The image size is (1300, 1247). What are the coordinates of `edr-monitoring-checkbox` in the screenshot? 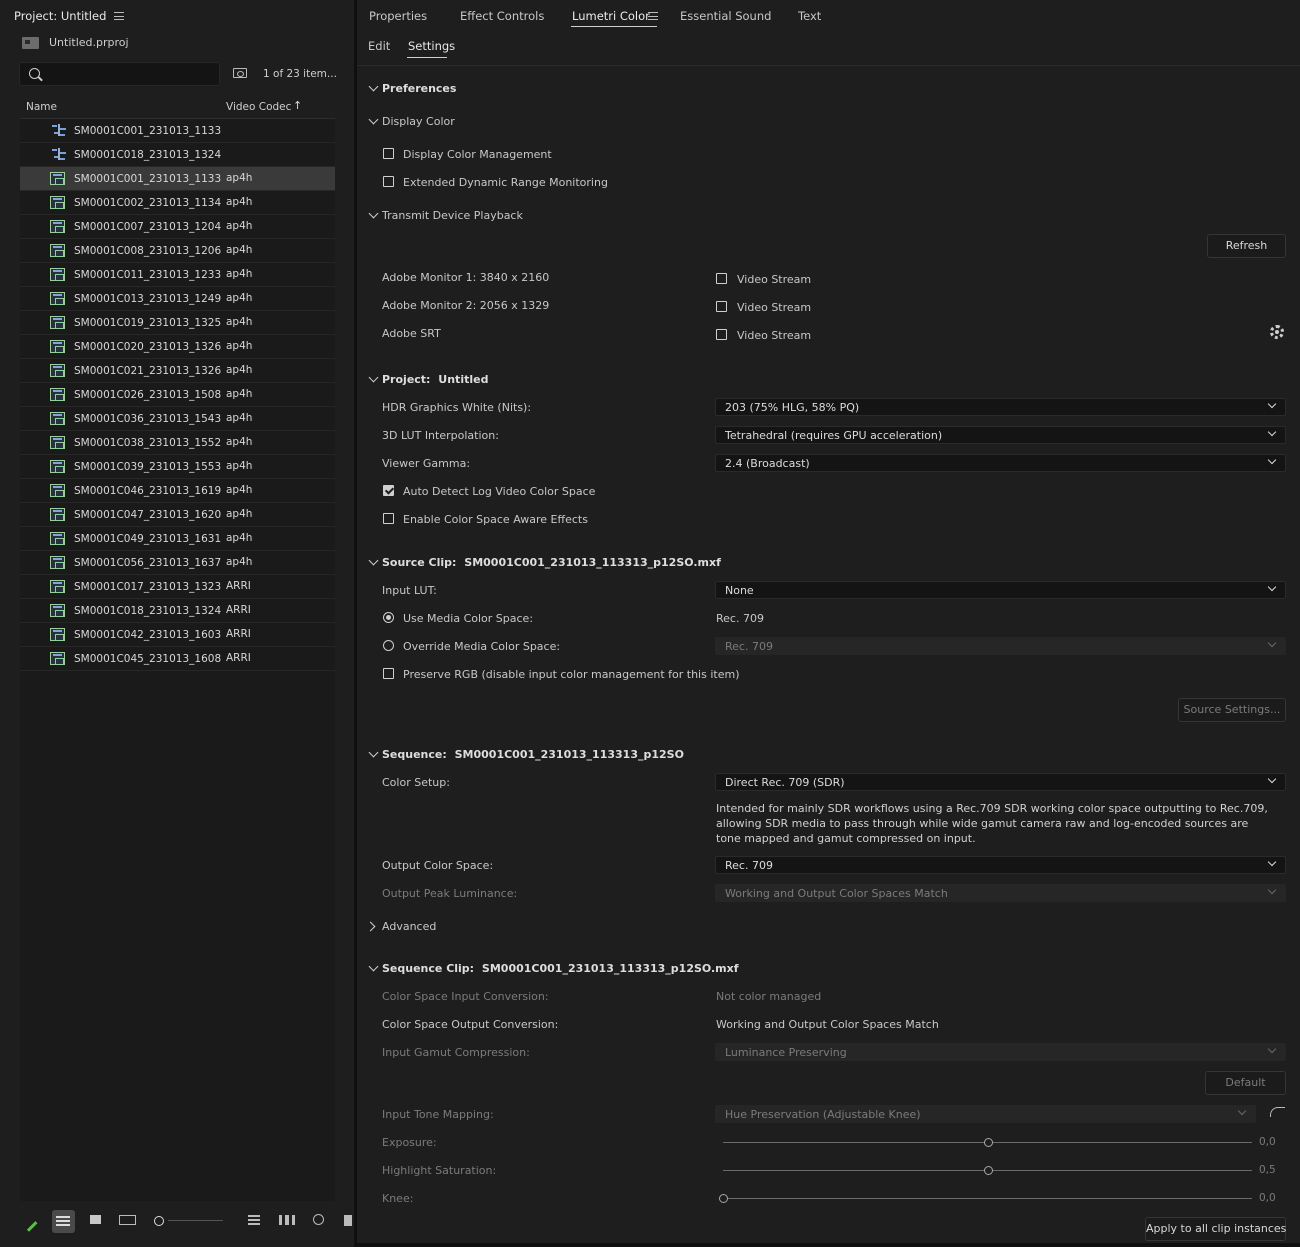 It's located at (388, 181).